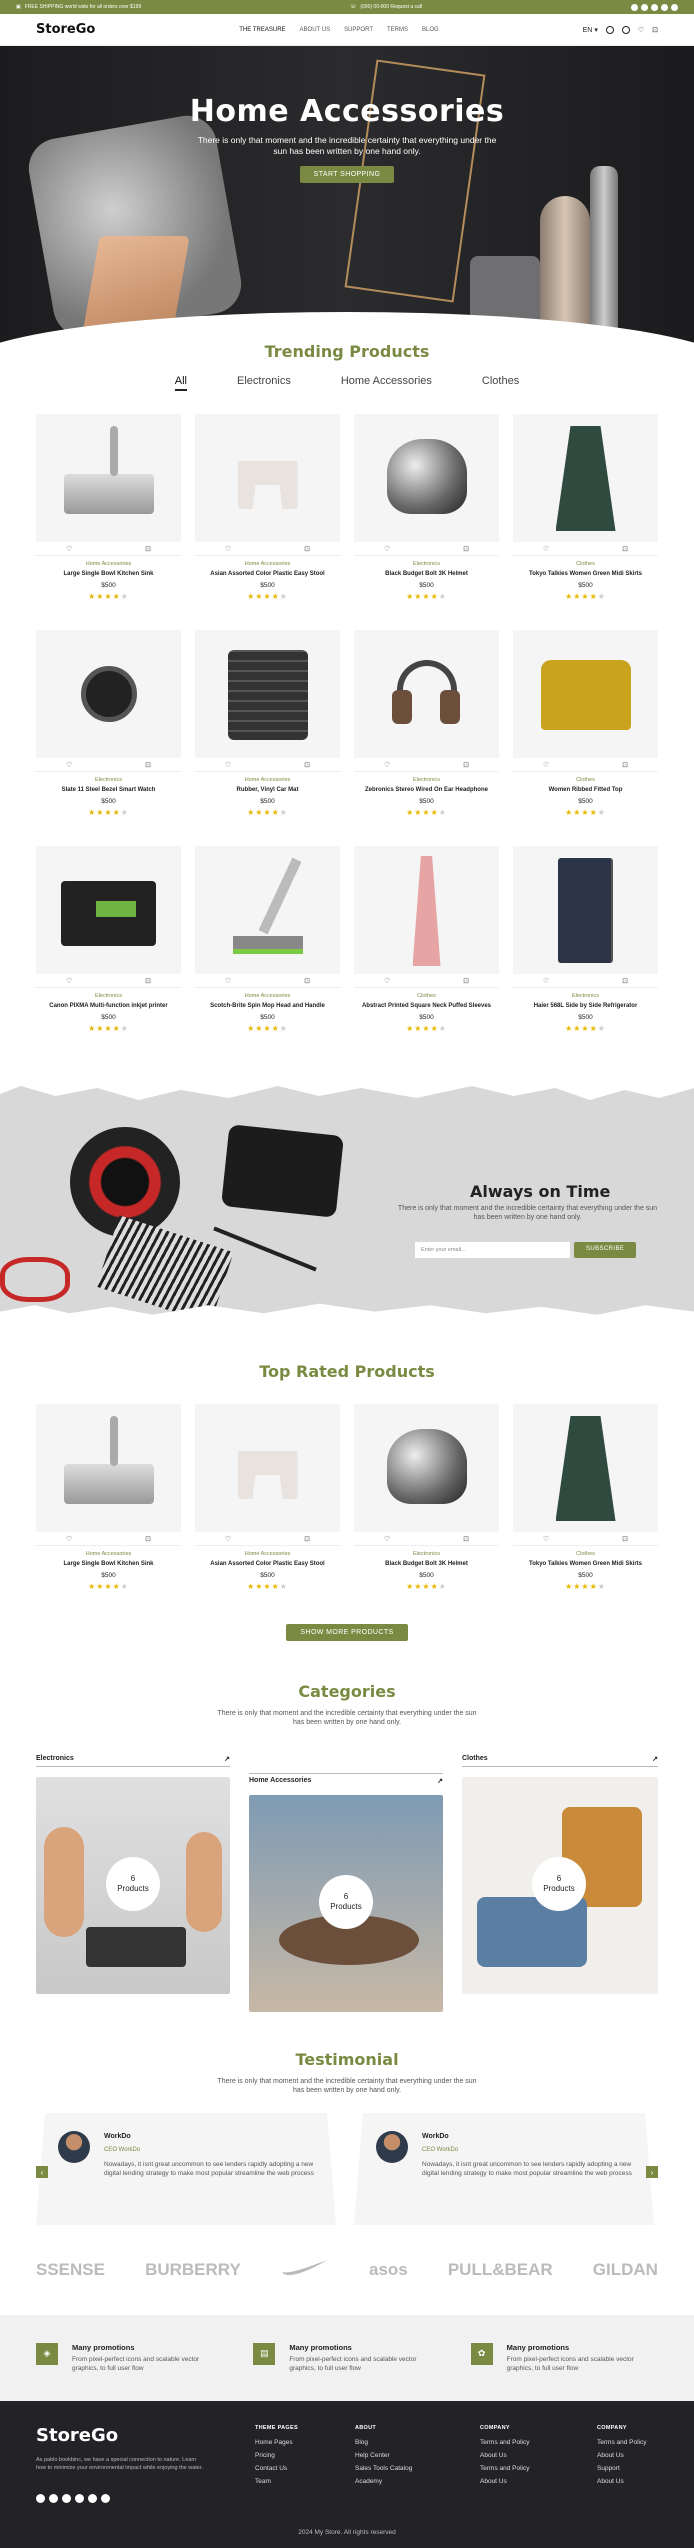  What do you see at coordinates (305, 2269) in the screenshot?
I see `brand-logo-nike` at bounding box center [305, 2269].